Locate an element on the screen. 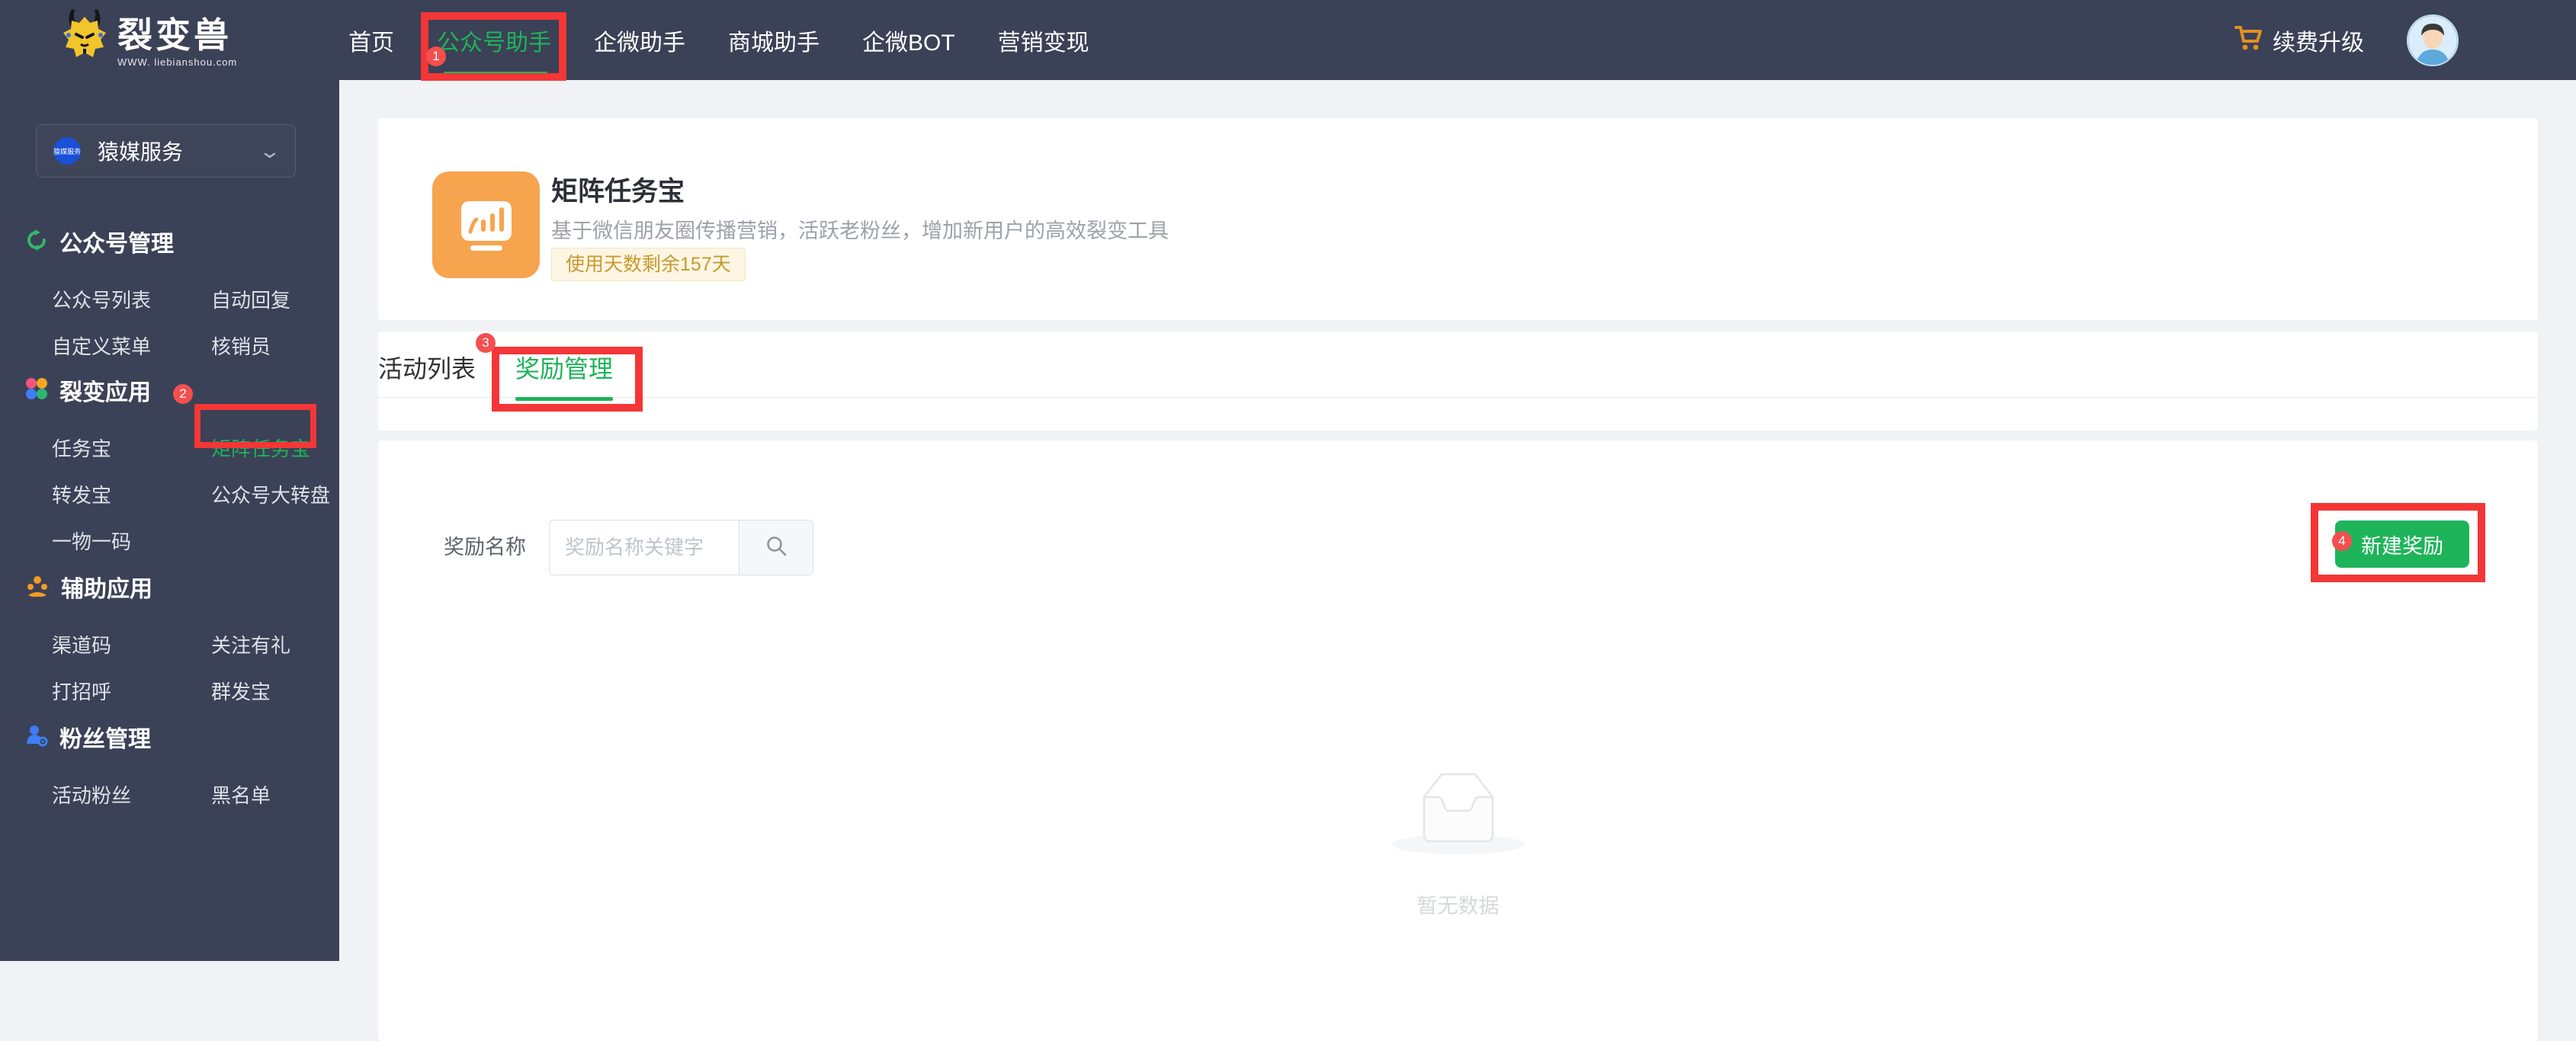 This screenshot has width=2576, height=1041. sidebar-item-channel-code: 渠道码 is located at coordinates (131, 645).